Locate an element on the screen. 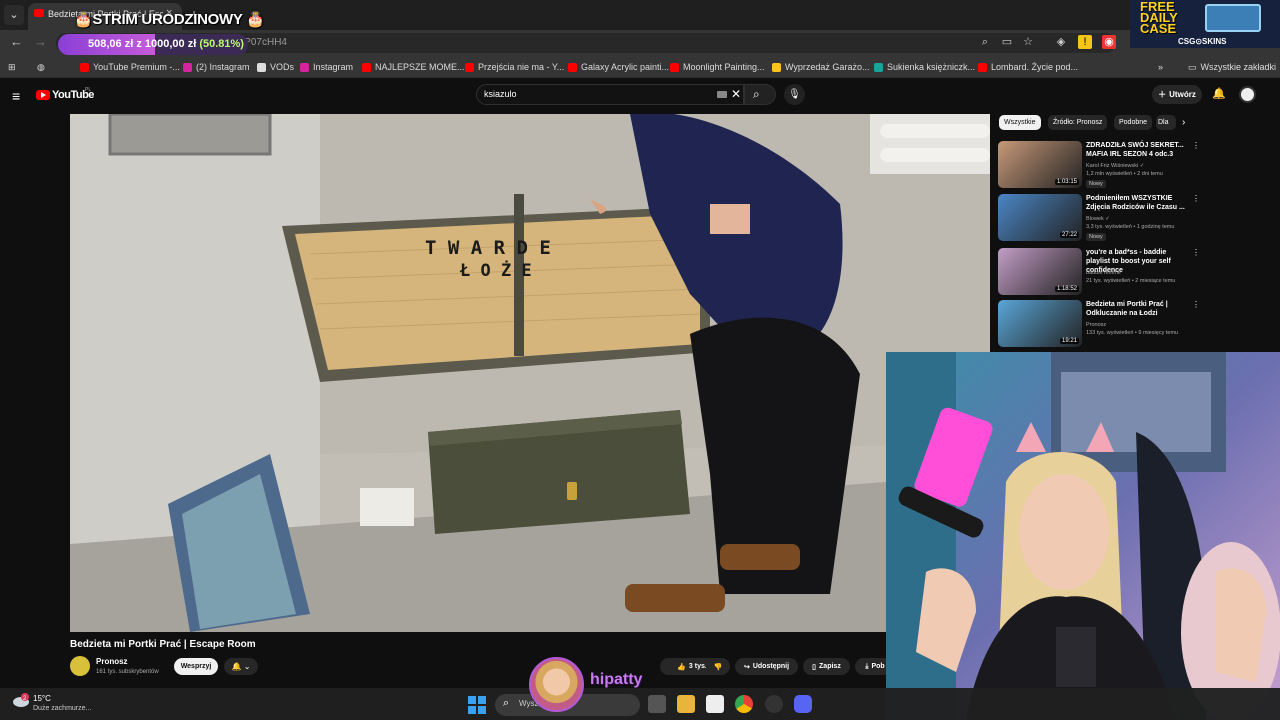 This screenshot has height=720, width=1280. chip-related: Podobne is located at coordinates (1133, 122).